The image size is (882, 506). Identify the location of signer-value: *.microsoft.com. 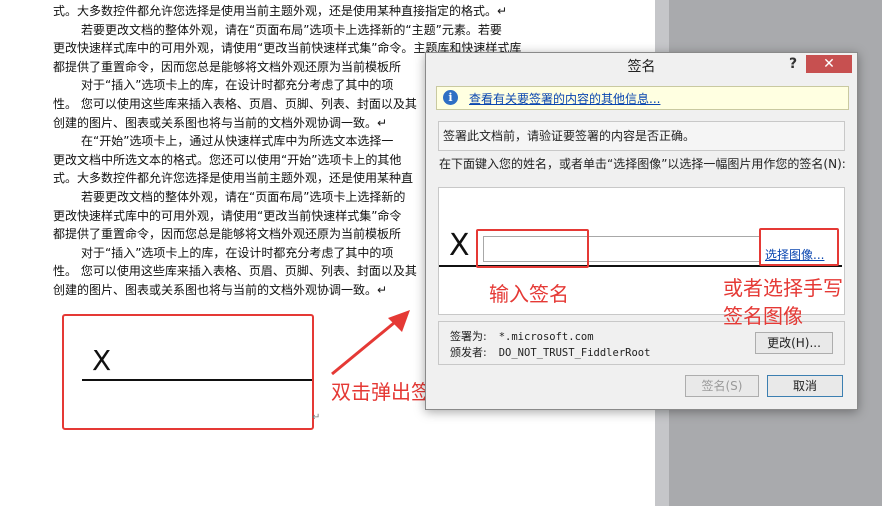
(546, 337).